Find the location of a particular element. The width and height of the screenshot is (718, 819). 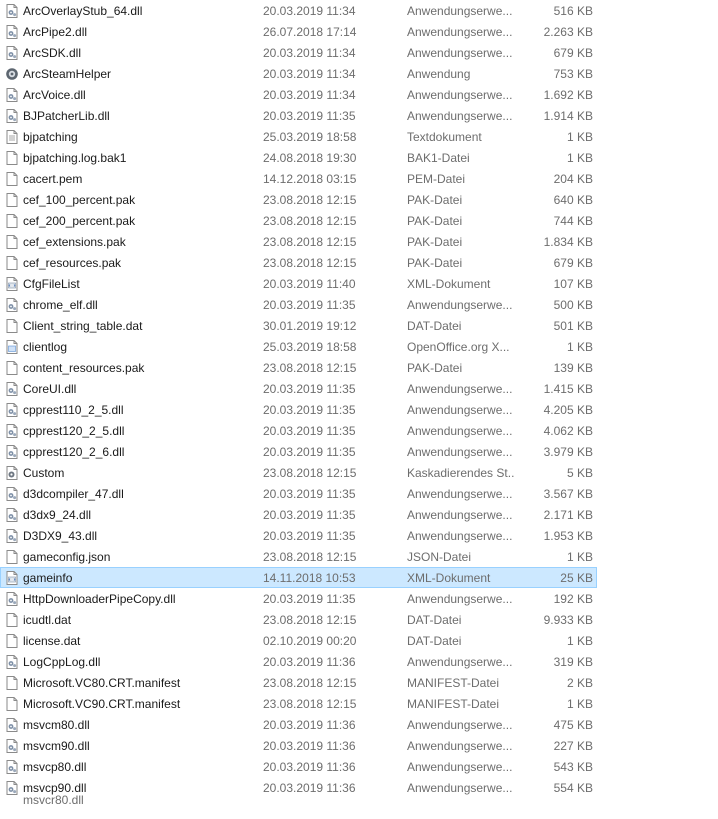

file-size: 679 KB is located at coordinates (573, 263).